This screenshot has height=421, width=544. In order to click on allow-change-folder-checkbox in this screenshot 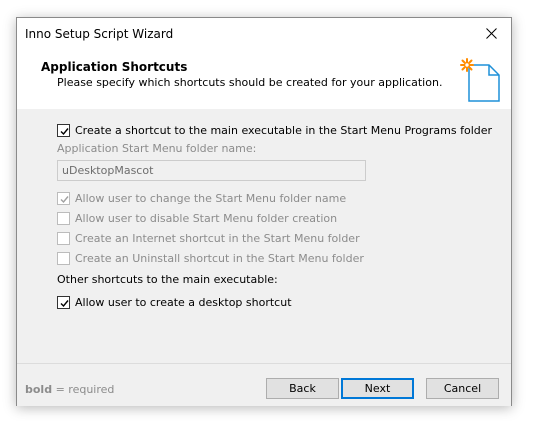, I will do `click(63, 198)`.